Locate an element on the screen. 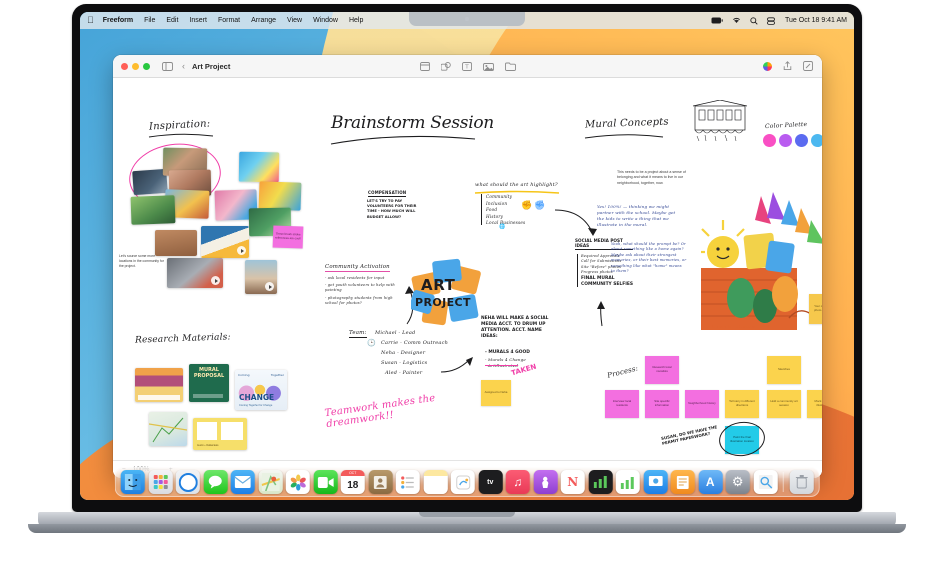 This screenshot has width=934, height=570. back-chevron-icon: ‹ is located at coordinates (183, 66).